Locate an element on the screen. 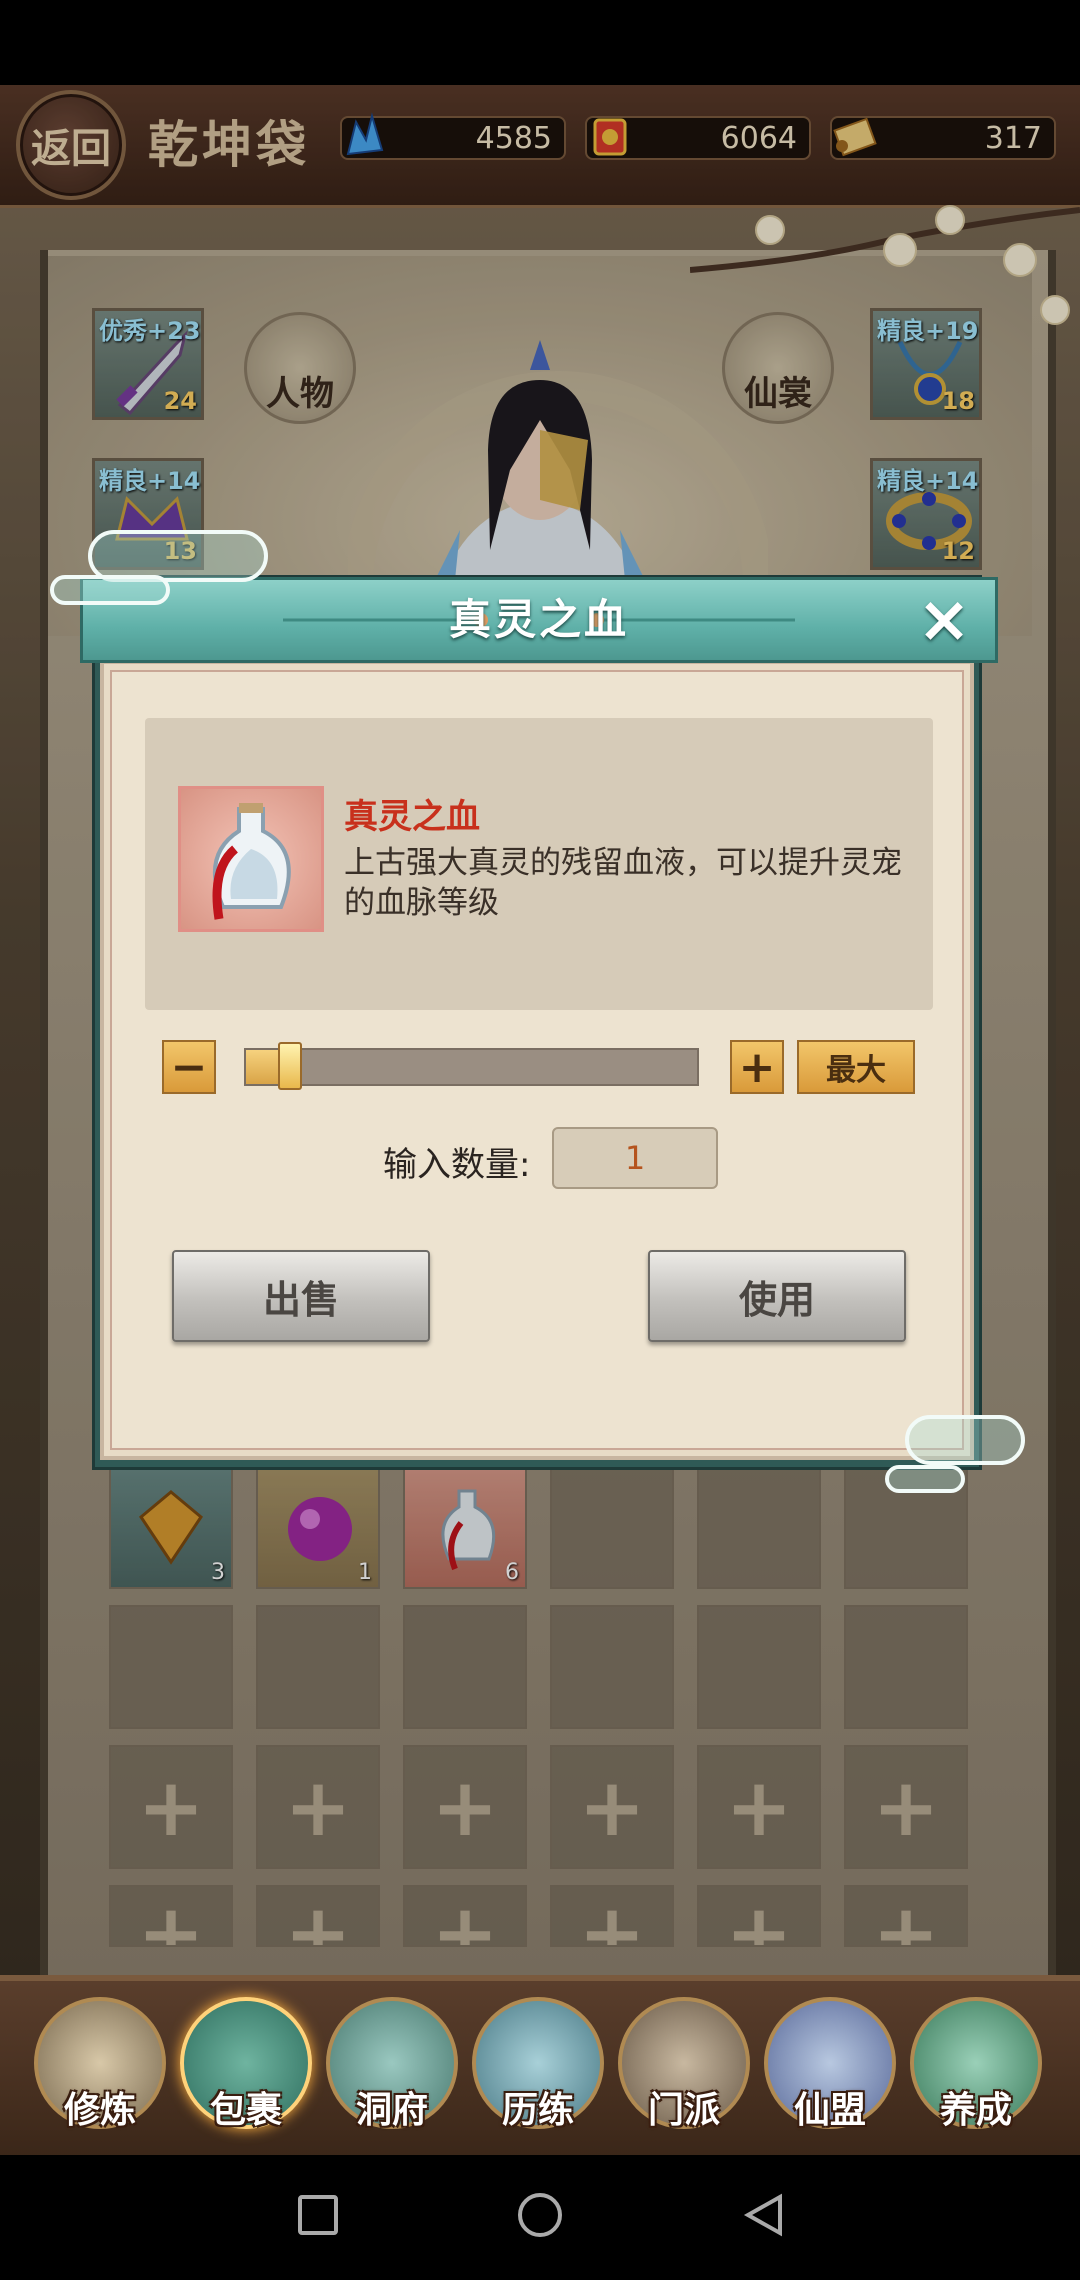 Image resolution: width=1080 pixels, height=2280 pixels. blood-vial-icon is located at coordinates (251, 861).